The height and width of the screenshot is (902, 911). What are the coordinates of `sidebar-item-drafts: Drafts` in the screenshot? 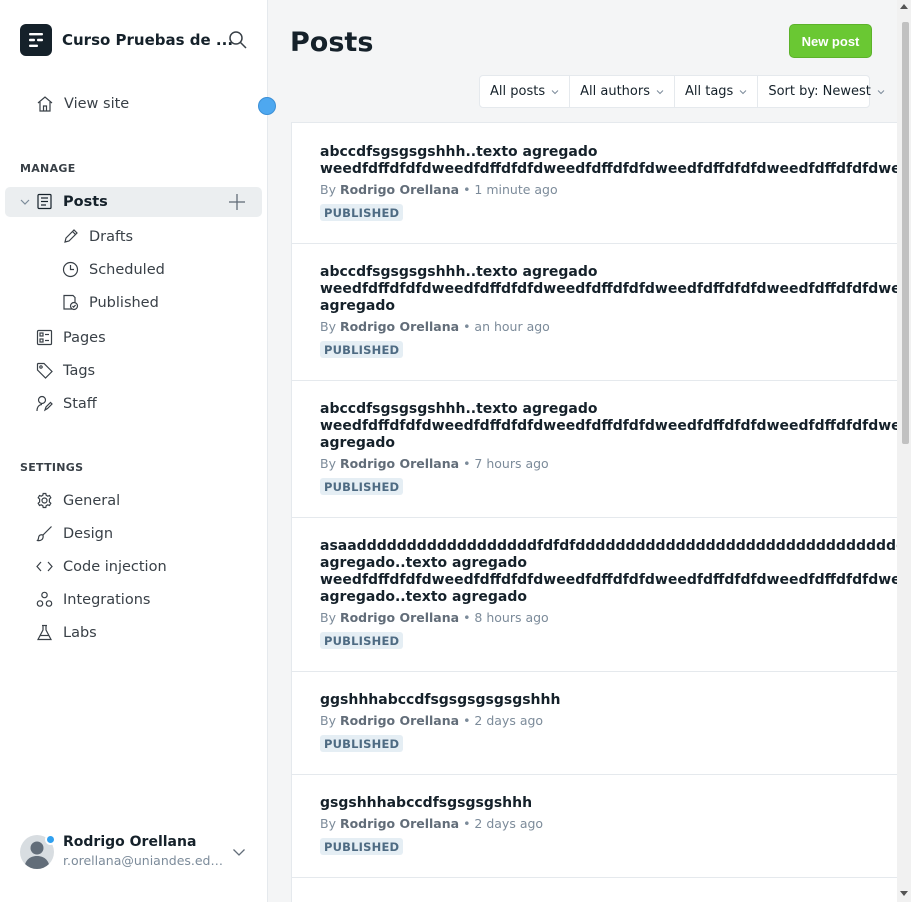 It's located at (97, 236).